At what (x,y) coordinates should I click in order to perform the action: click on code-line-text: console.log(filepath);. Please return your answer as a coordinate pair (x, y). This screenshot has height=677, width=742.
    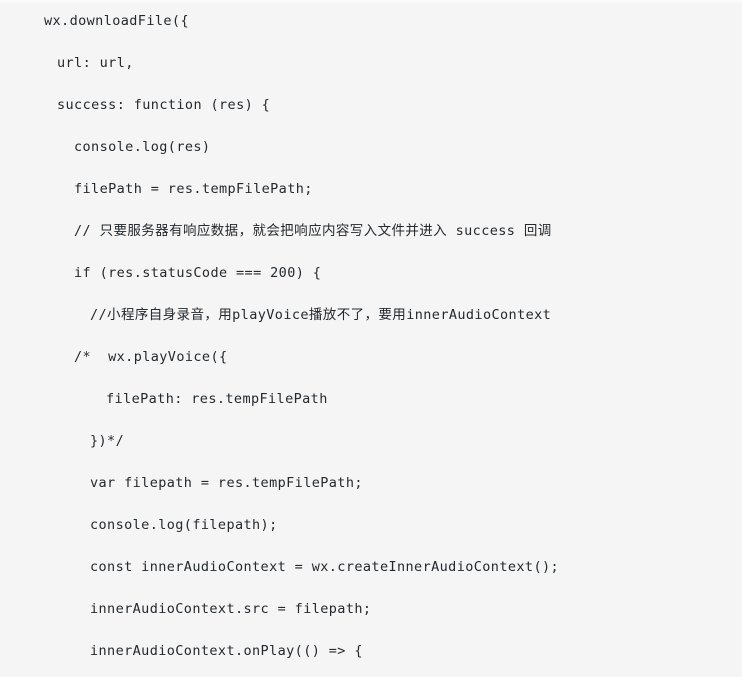
    Looking at the image, I should click on (184, 525).